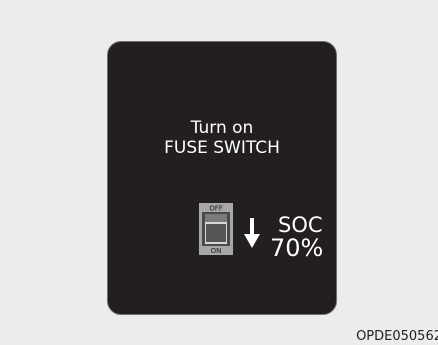 This screenshot has width=438, height=345. What do you see at coordinates (300, 225) in the screenshot?
I see `soc-label: SOC` at bounding box center [300, 225].